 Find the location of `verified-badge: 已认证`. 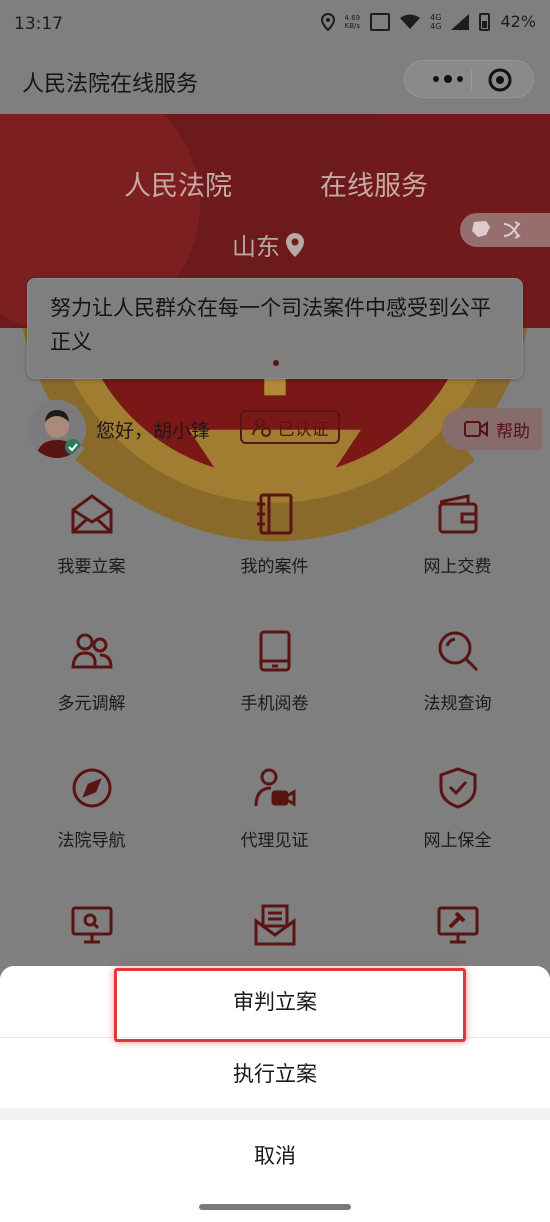

verified-badge: 已认证 is located at coordinates (290, 427).